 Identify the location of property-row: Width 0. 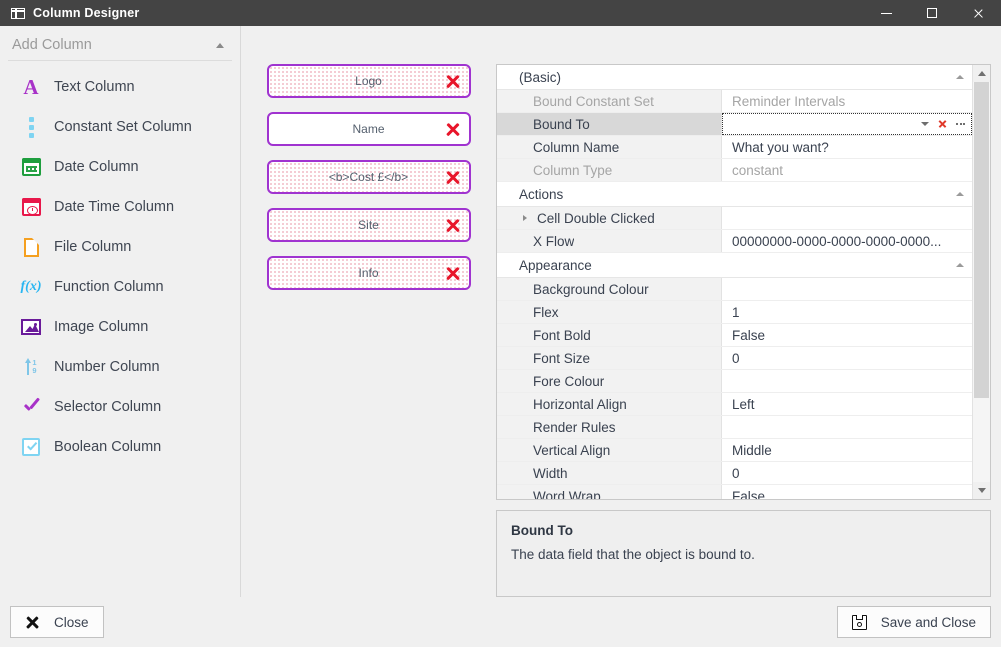
(734, 473).